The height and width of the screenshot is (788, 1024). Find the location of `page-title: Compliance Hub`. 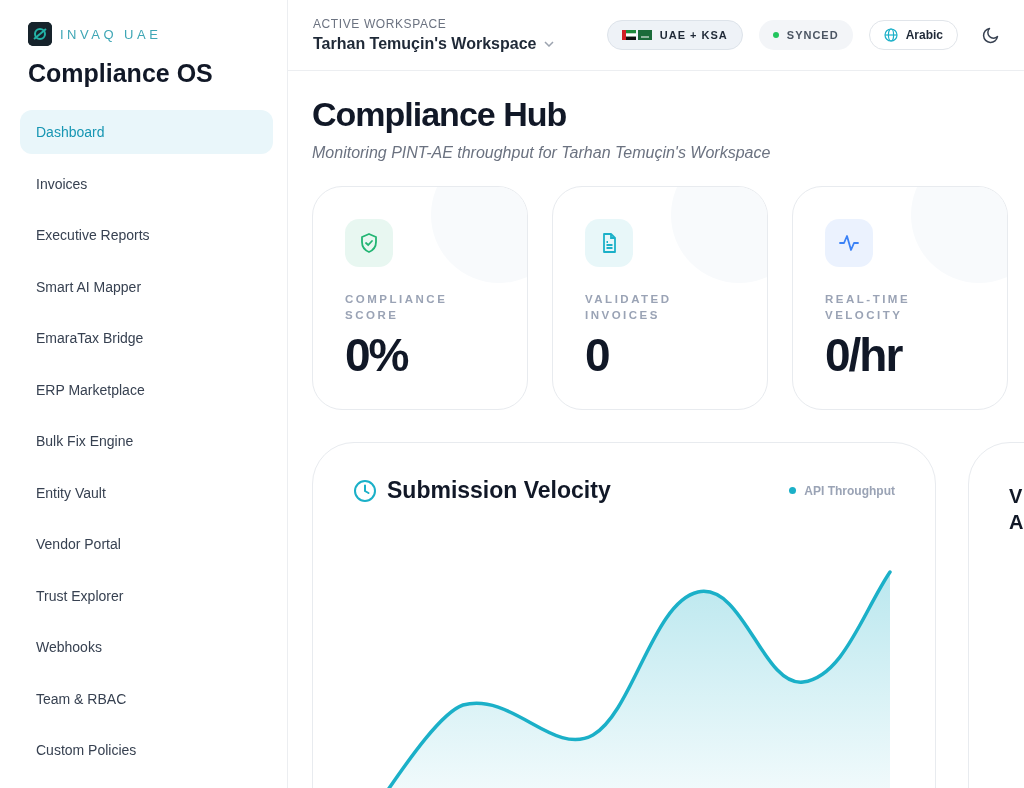

page-title: Compliance Hub is located at coordinates (440, 114).